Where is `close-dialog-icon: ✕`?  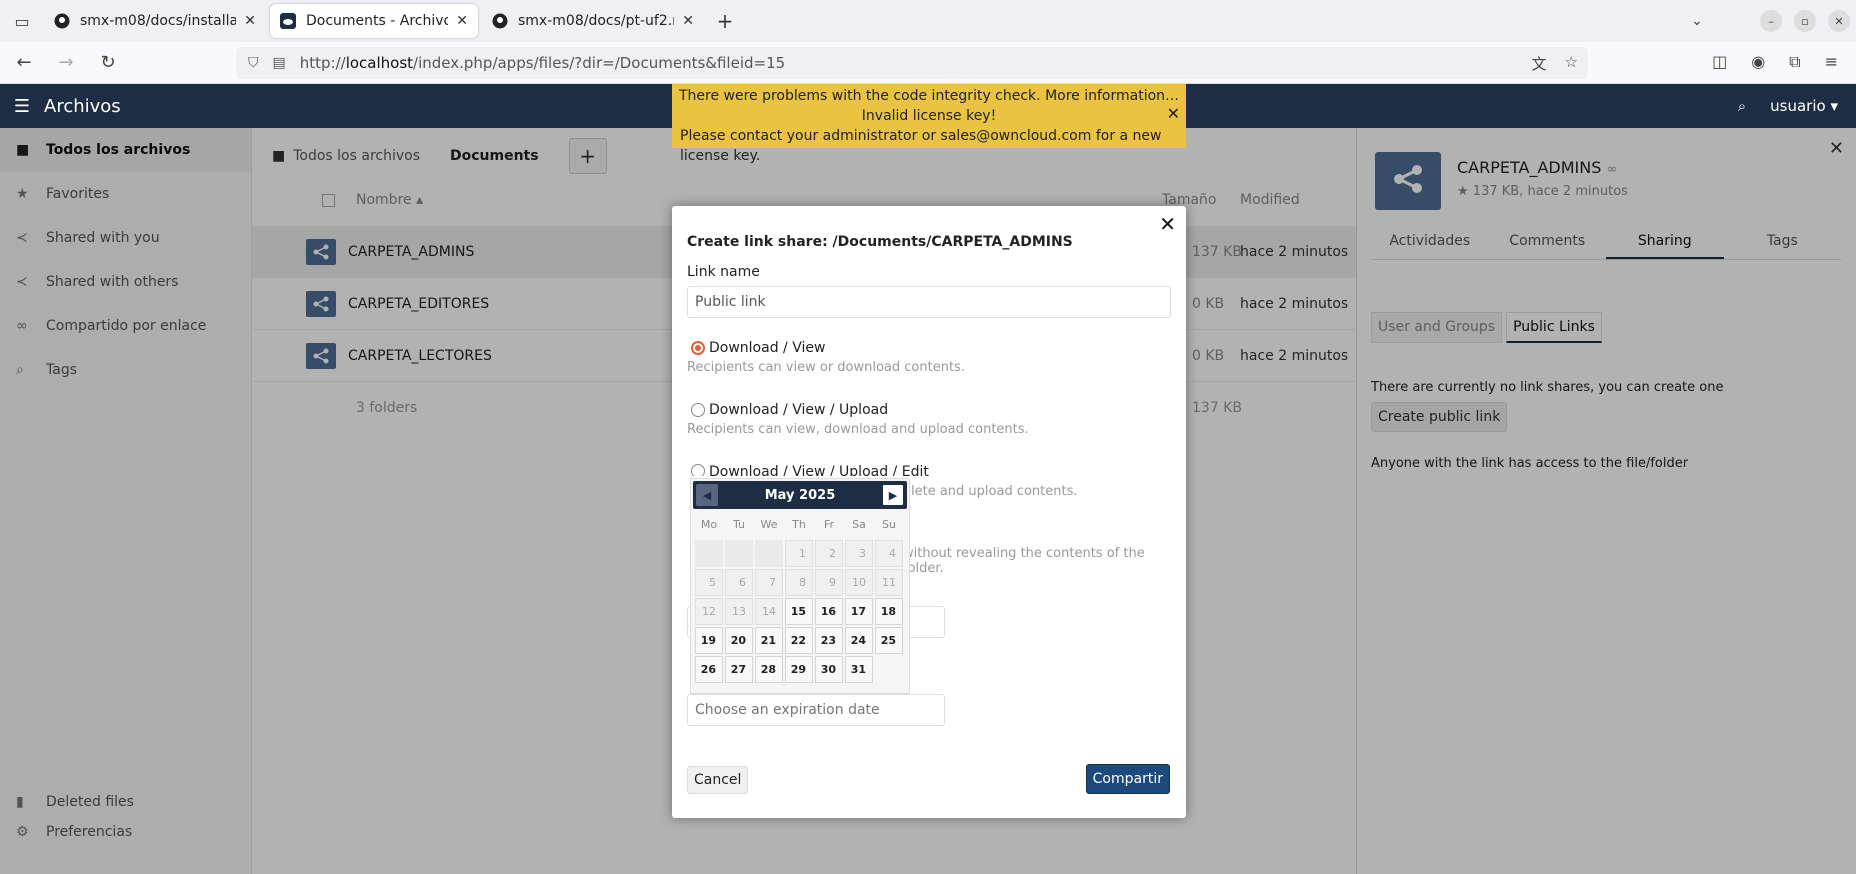
close-dialog-icon: ✕ is located at coordinates (1167, 224).